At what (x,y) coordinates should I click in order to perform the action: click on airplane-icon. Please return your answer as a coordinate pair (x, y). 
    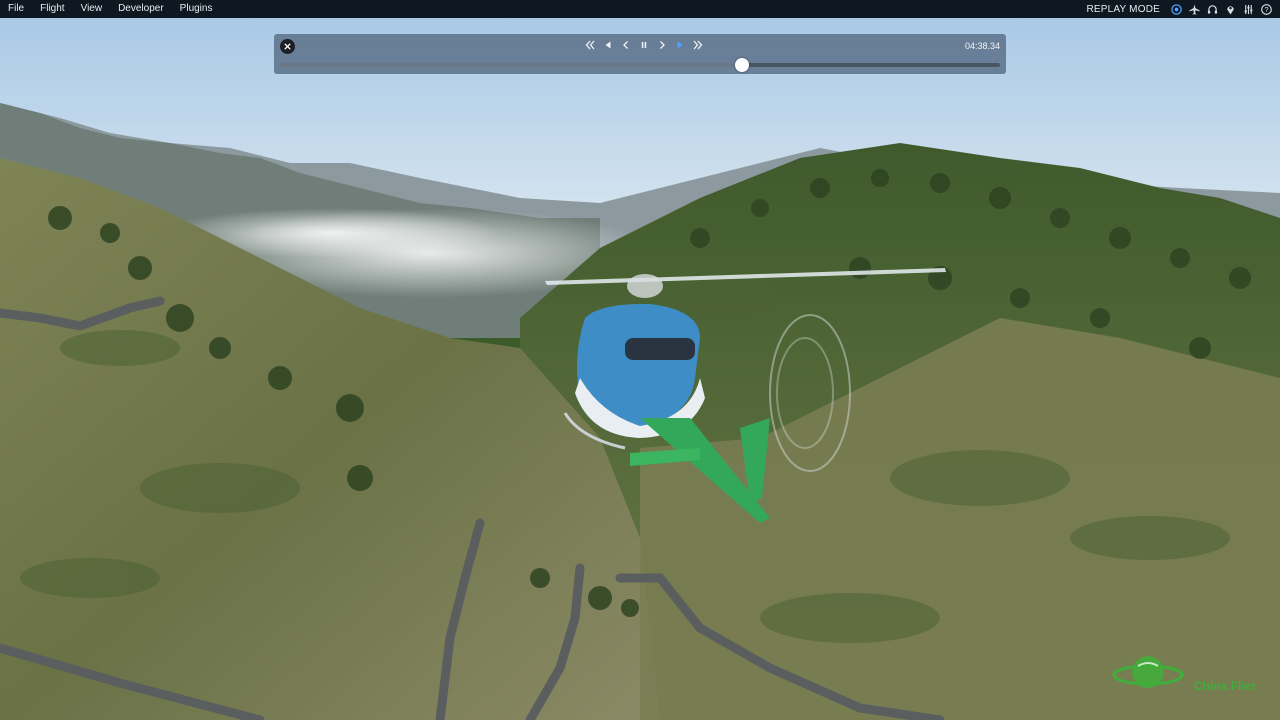
    Looking at the image, I should click on (1194, 9).